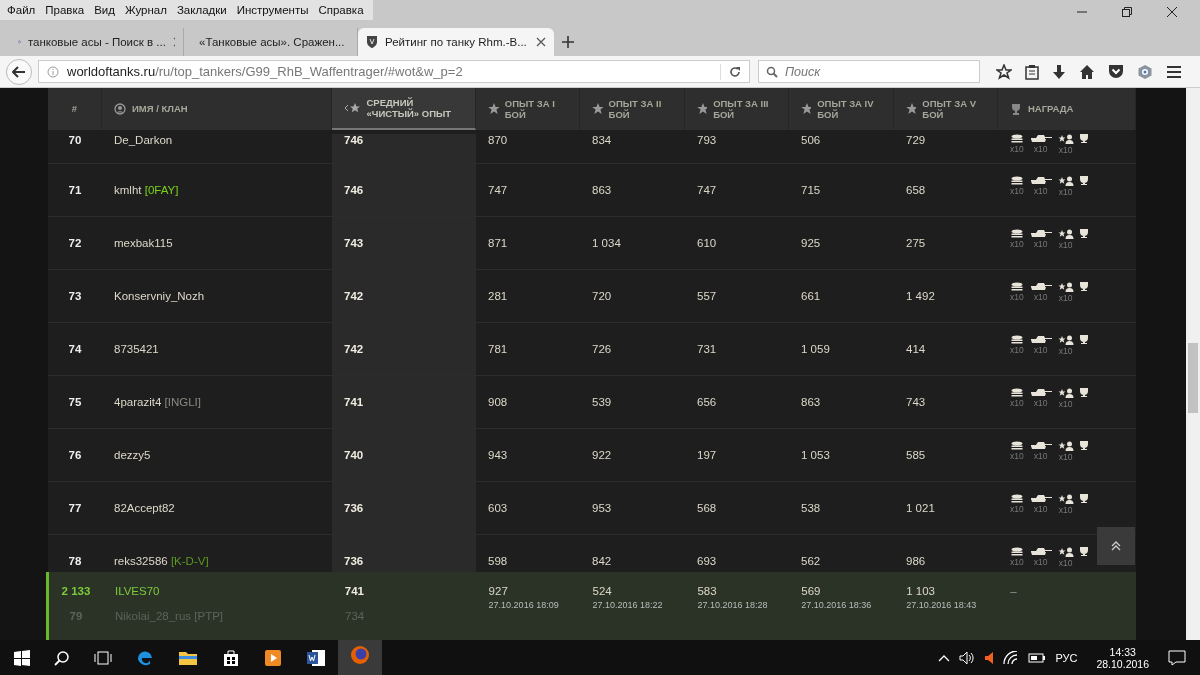 This screenshot has height=675, width=1200. What do you see at coordinates (528, 109) in the screenshot?
I see `column-header: ОПЫТ ЗА I БОЙ` at bounding box center [528, 109].